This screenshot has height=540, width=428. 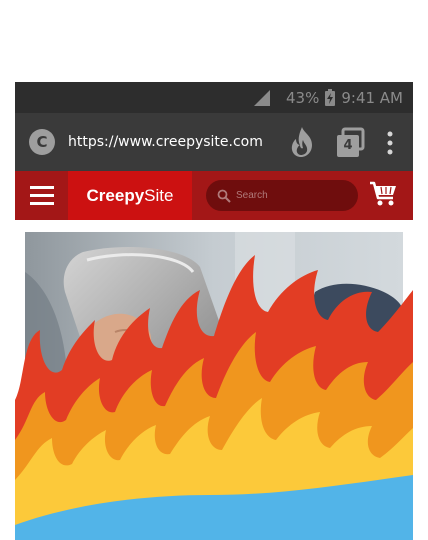 I want to click on url-bar: https://www.creepysite.com, so click(x=165, y=142).